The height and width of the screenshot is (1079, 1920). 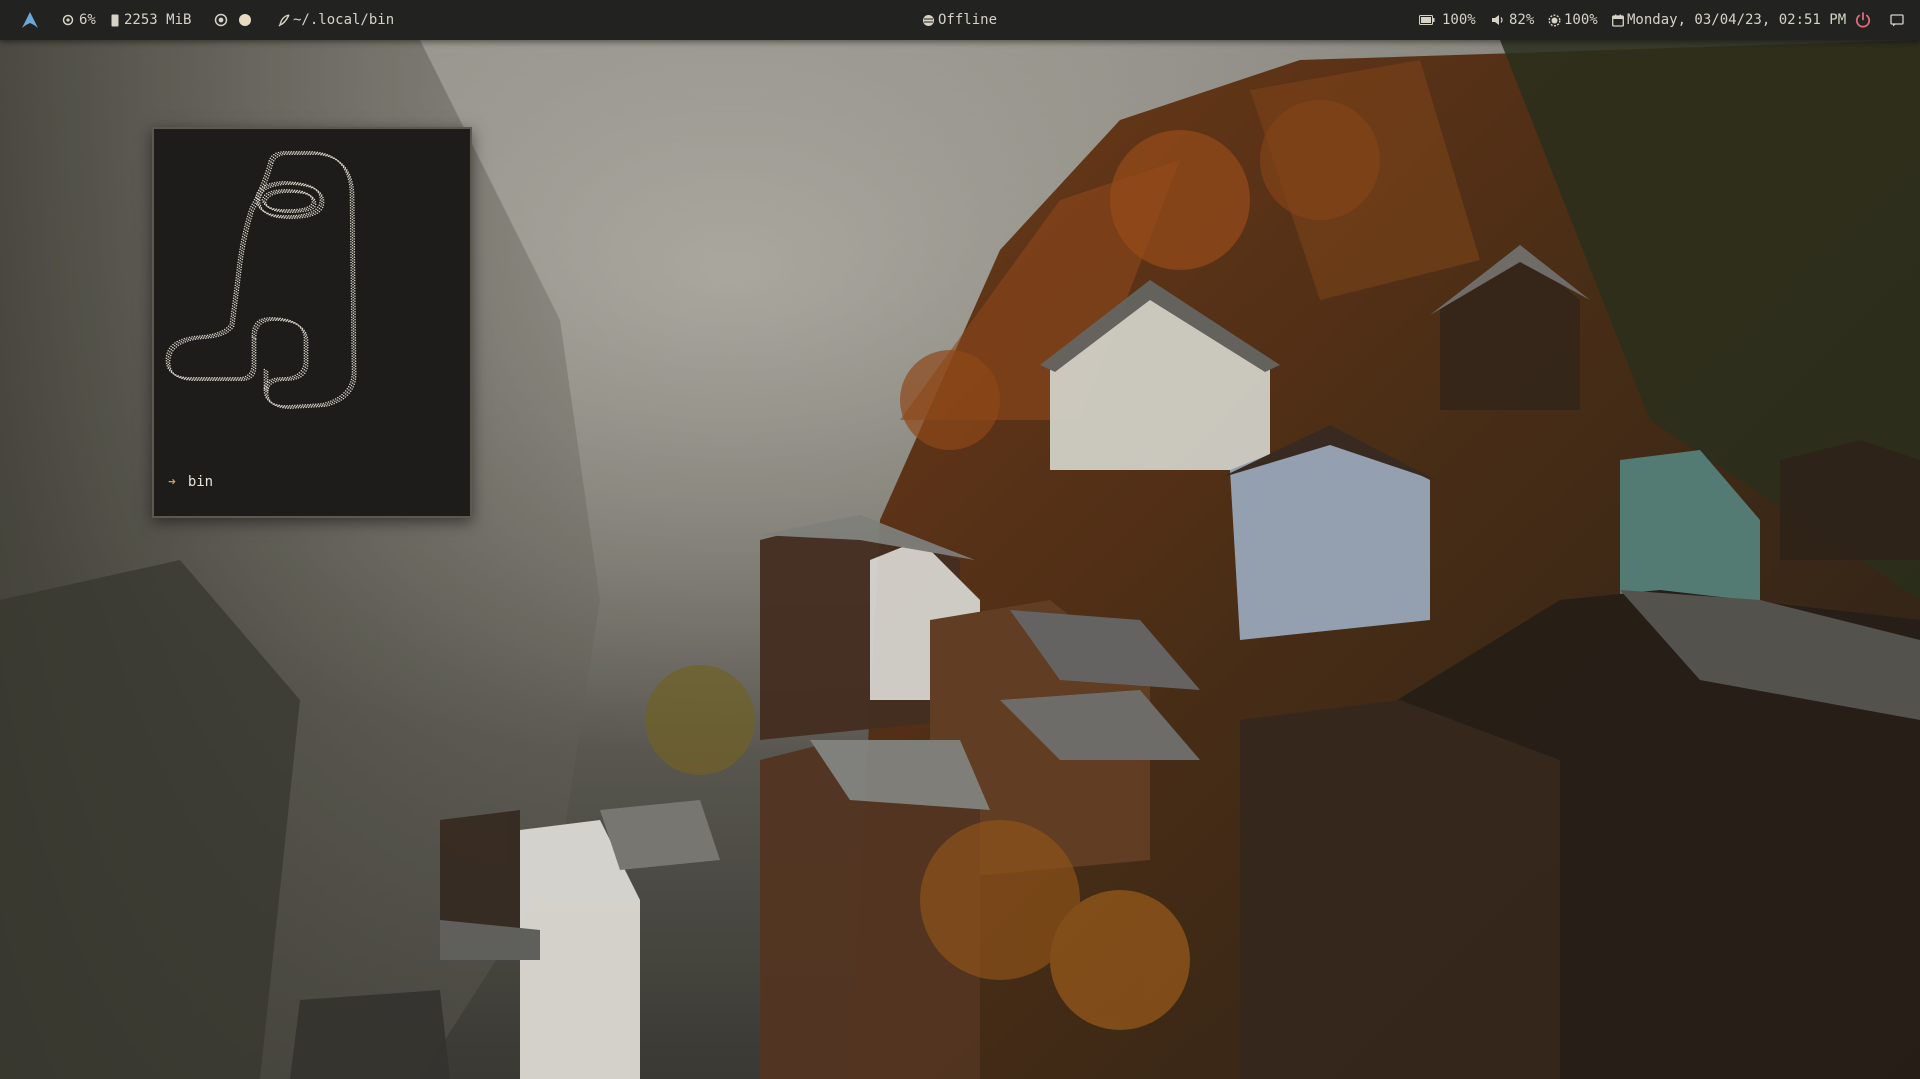 I want to click on network-module: Offline, so click(x=959, y=20).